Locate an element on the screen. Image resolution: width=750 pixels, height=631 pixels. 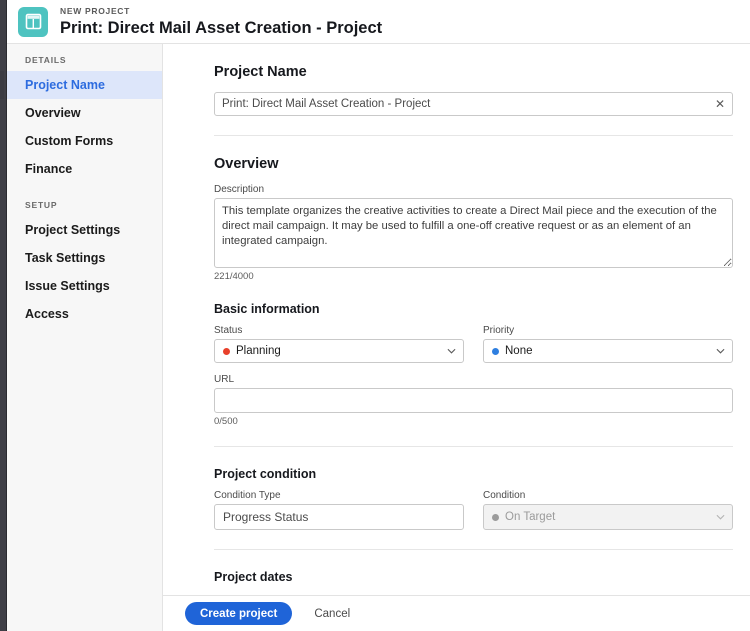
sidebar-item-finance: Finance is located at coordinates (84, 169).